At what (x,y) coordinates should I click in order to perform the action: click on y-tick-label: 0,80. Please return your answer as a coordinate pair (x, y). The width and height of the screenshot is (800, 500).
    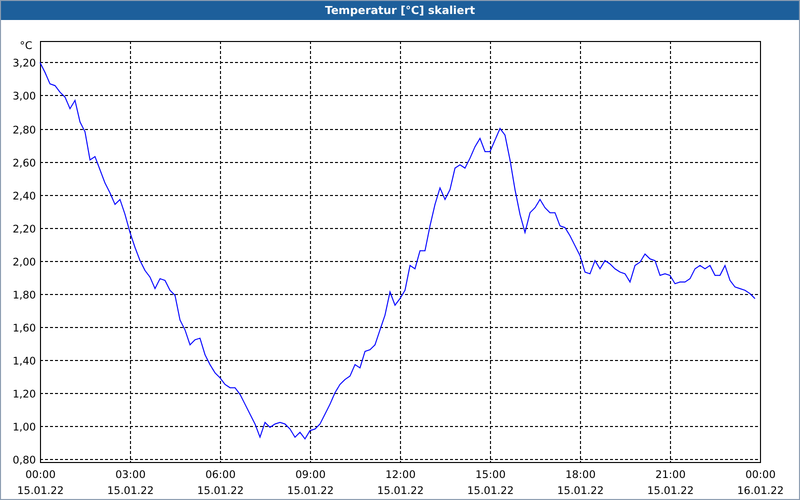
    Looking at the image, I should click on (24, 460).